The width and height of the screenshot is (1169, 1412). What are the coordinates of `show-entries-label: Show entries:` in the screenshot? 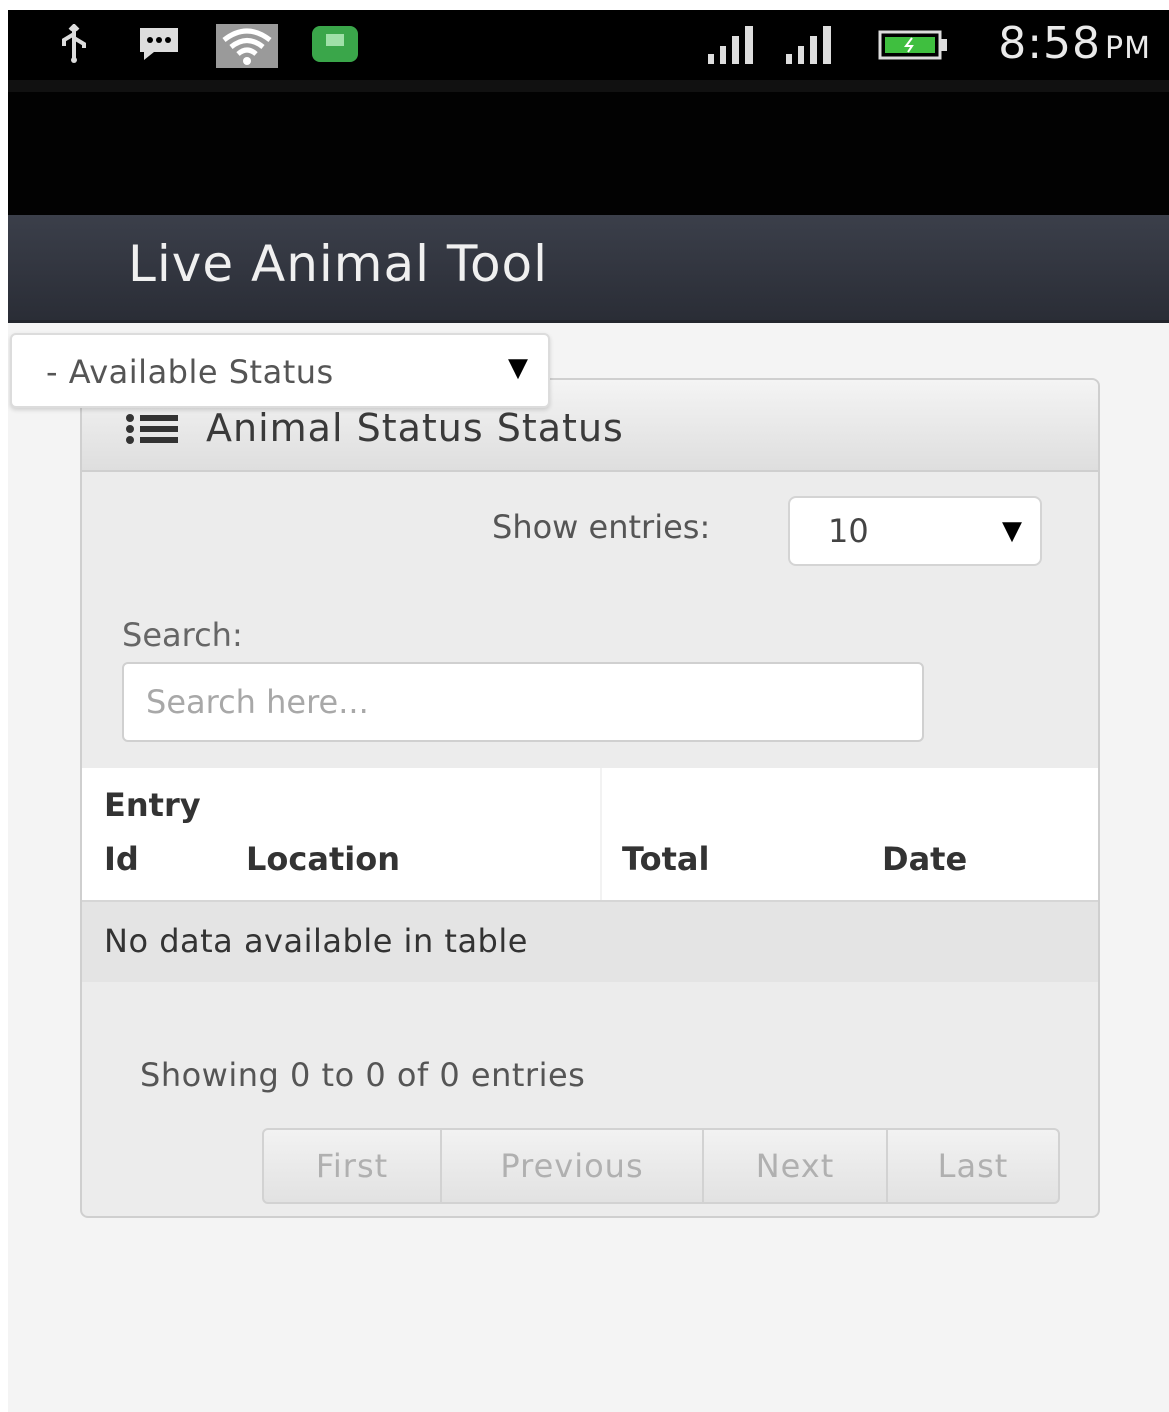 It's located at (601, 527).